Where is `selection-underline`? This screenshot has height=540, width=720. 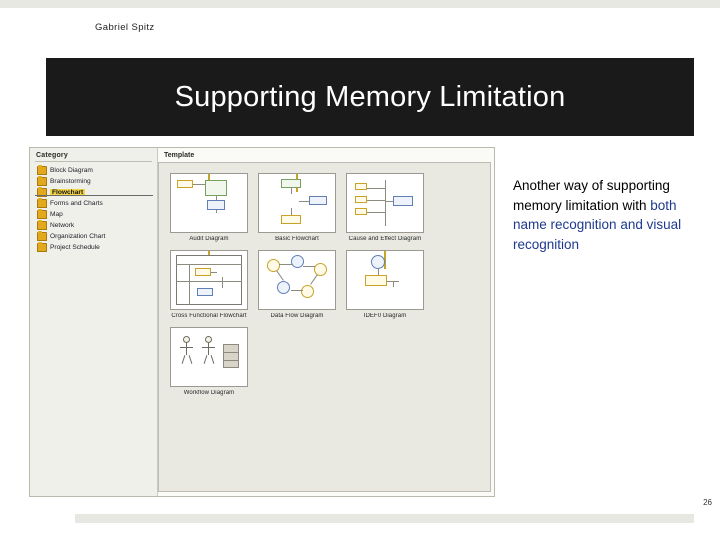
selection-underline is located at coordinates (94, 195).